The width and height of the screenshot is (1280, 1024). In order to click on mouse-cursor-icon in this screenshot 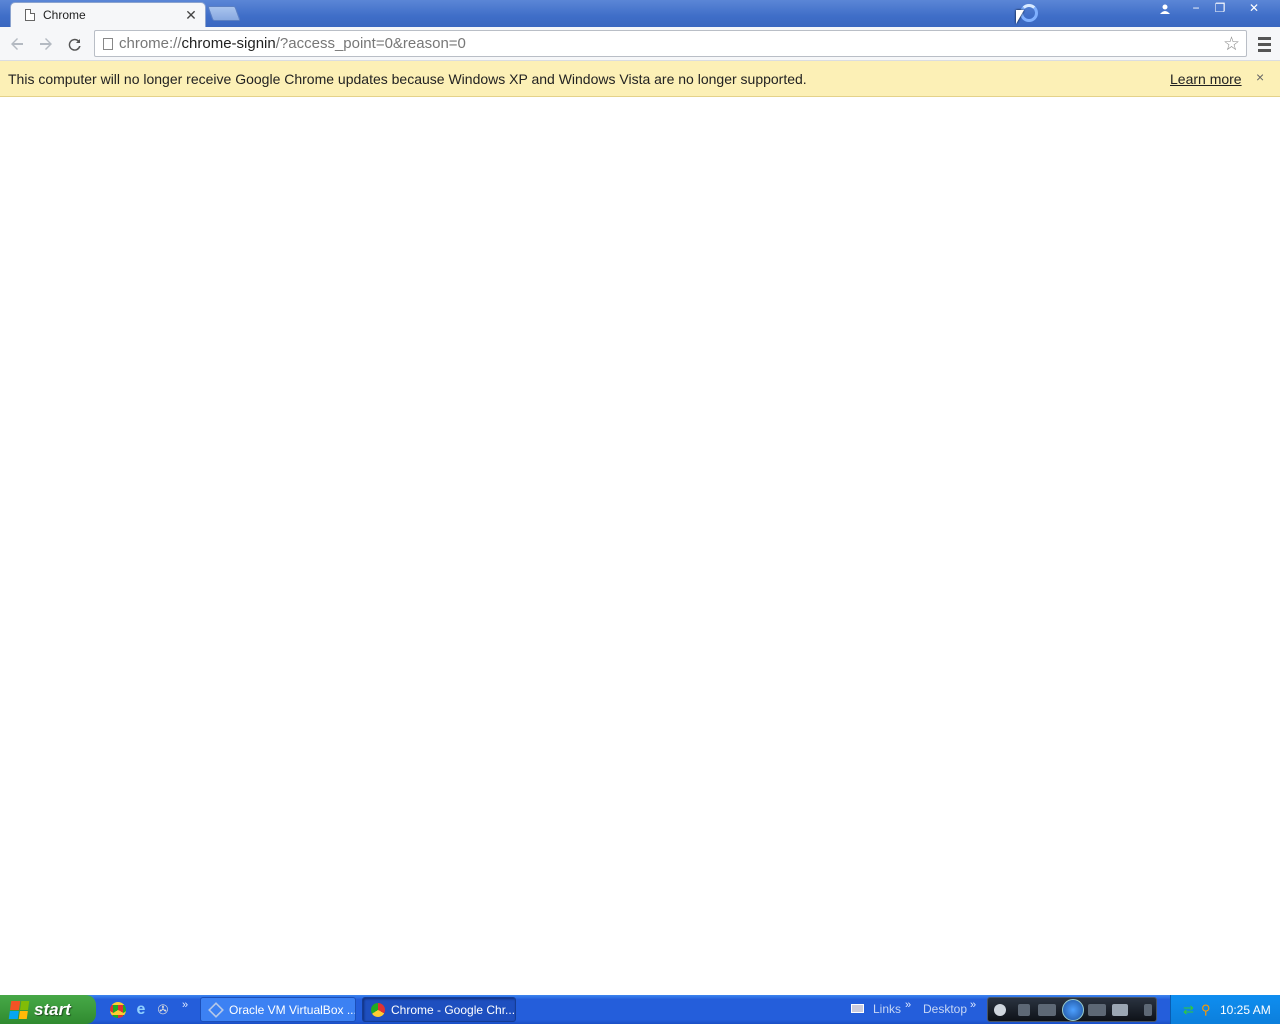, I will do `click(1020, 17)`.